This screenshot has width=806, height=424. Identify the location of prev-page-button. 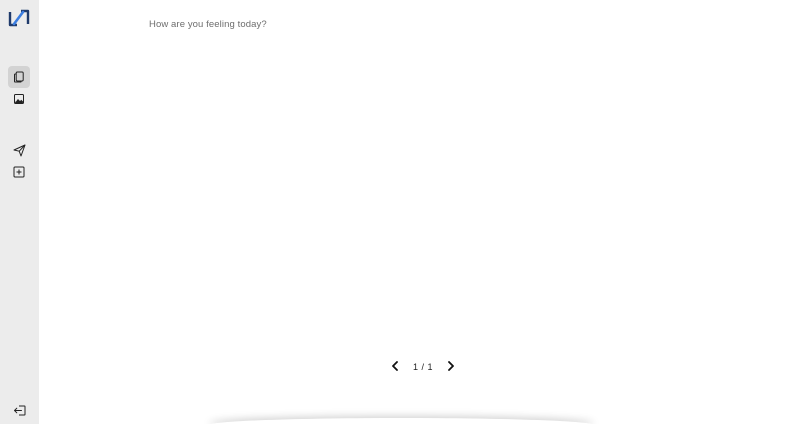
(395, 367).